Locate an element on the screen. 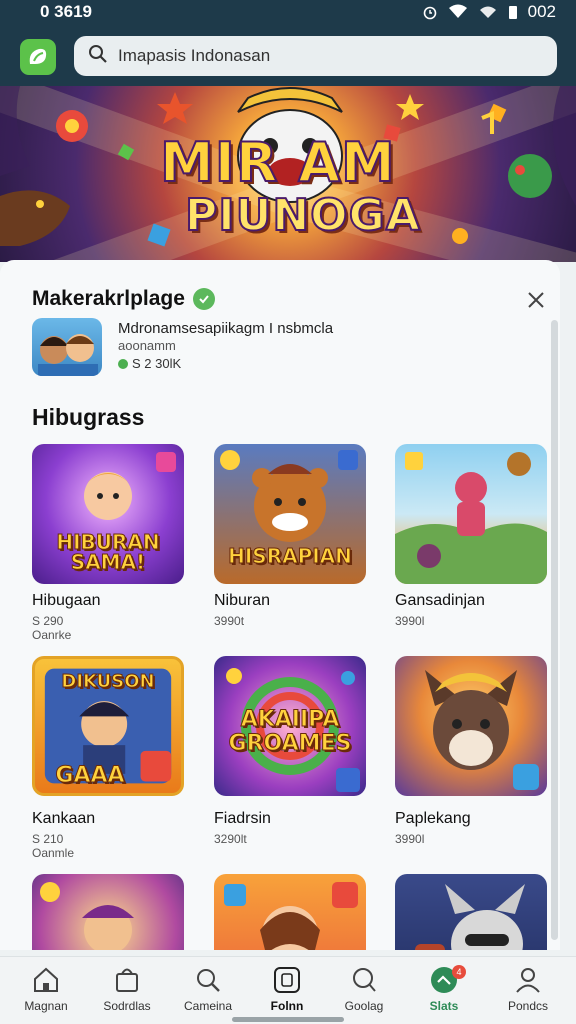 The width and height of the screenshot is (576, 1024). developer-price-value: S 2 30lK is located at coordinates (157, 363).